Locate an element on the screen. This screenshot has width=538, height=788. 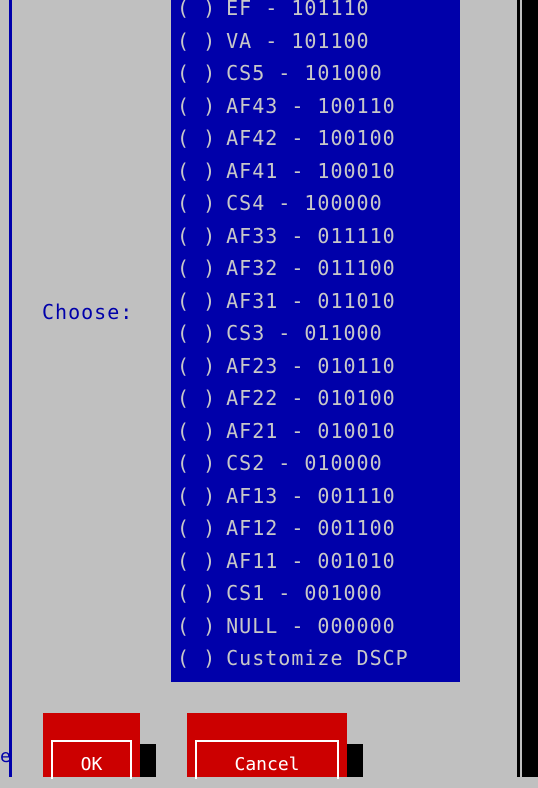
dscp-option: ( ) AF41 - 100010 is located at coordinates (315, 171).